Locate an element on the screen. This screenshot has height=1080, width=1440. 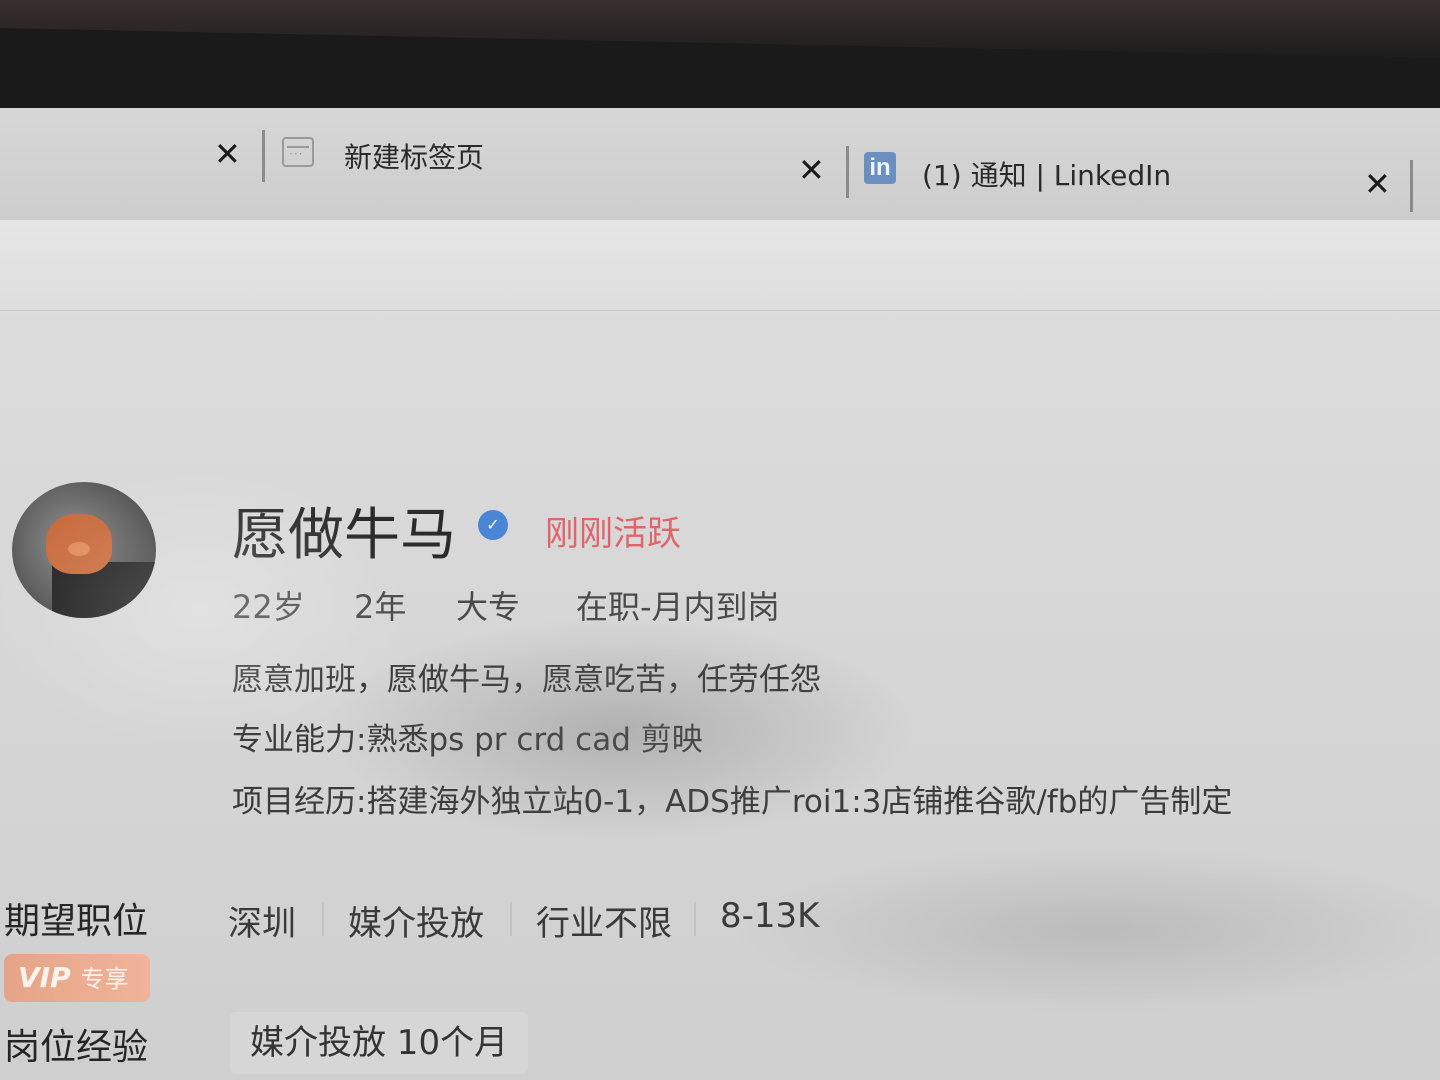
meta-experience: 2年 is located at coordinates (380, 607).